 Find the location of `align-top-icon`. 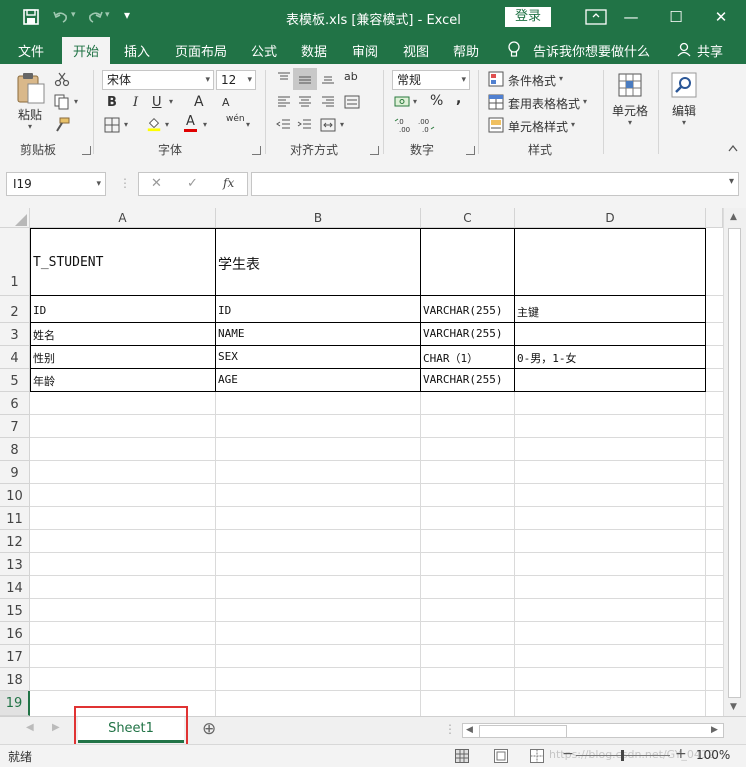

align-top-icon is located at coordinates (284, 78).